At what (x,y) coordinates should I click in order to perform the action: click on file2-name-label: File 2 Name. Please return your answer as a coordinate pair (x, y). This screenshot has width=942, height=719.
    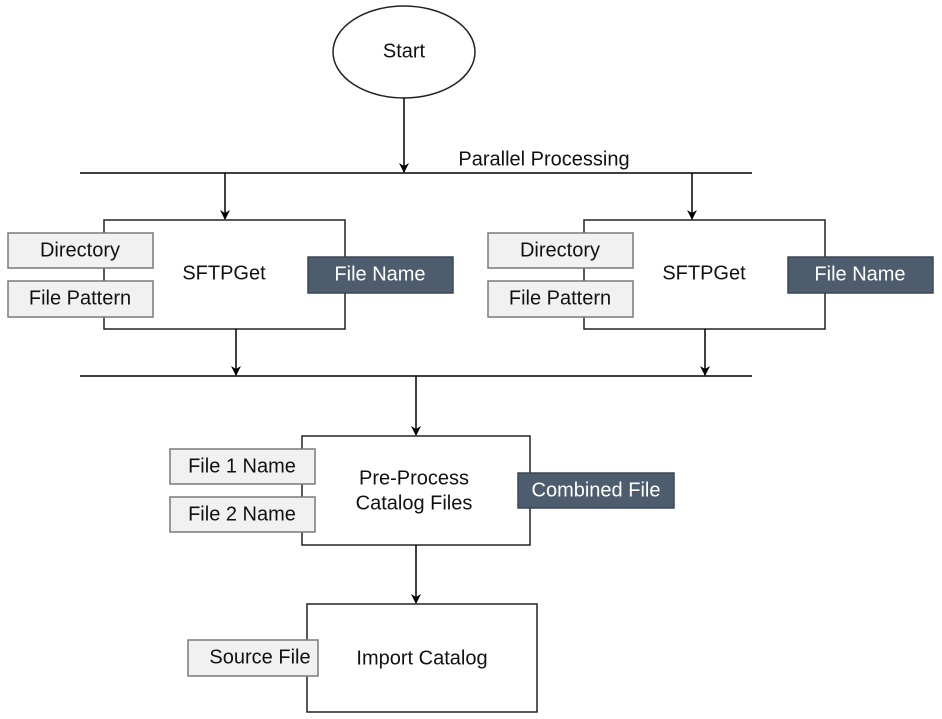
    Looking at the image, I should click on (242, 514).